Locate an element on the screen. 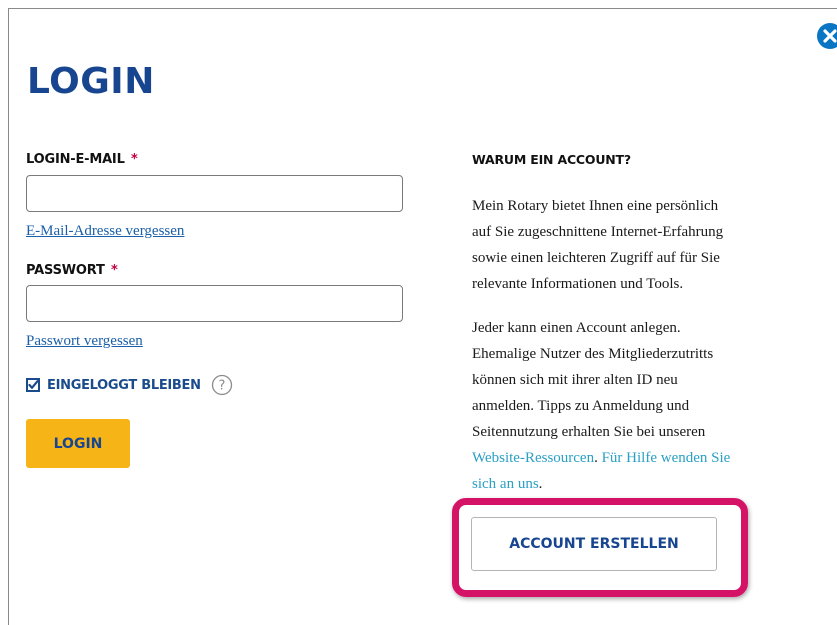  paragraph-line-links: sich an uns. is located at coordinates (601, 484).